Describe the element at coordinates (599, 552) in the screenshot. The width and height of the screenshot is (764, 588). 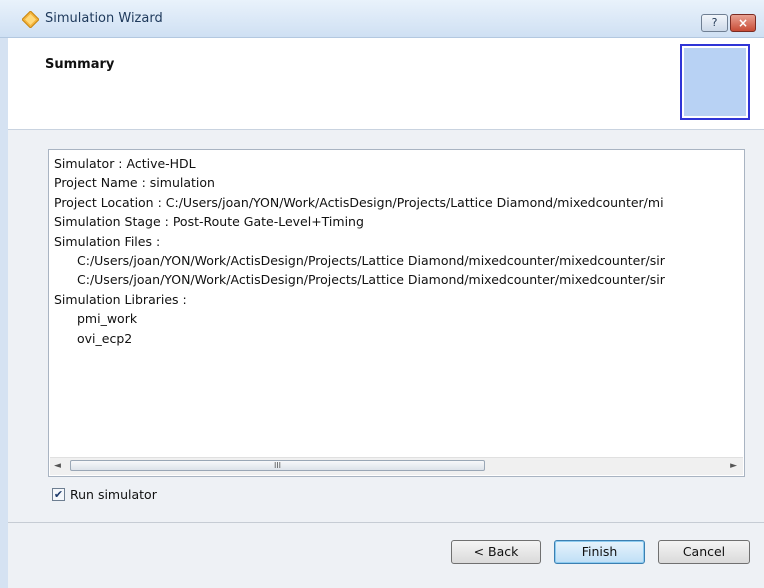
I see `finish-button: Finish` at that location.